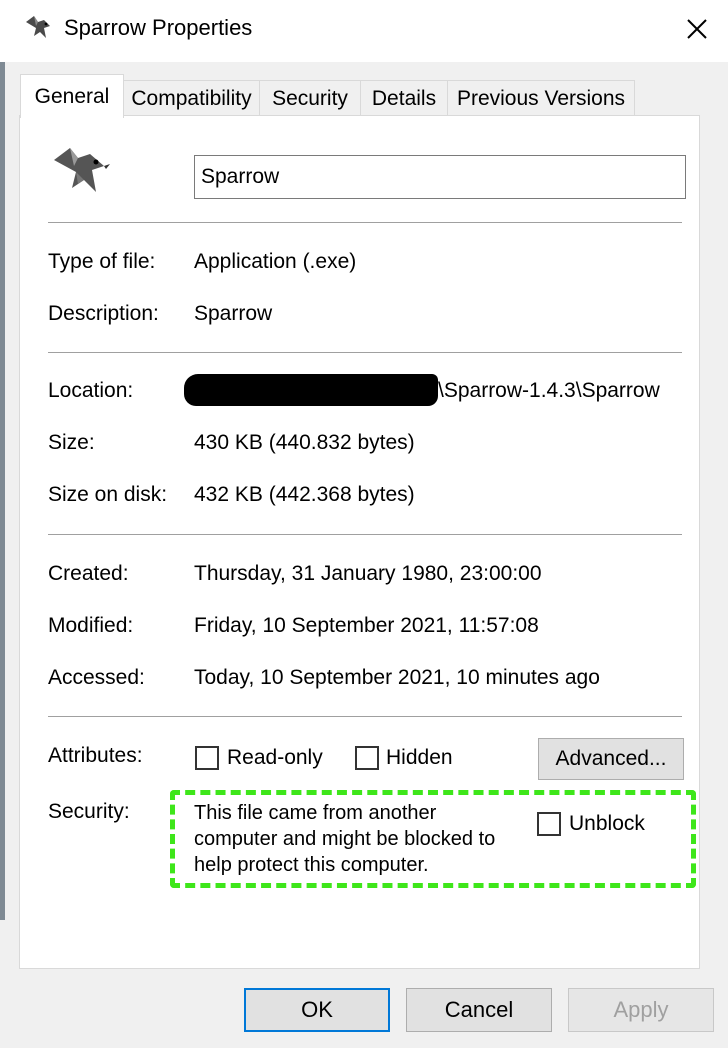 This screenshot has height=1048, width=728. I want to click on tab-previous-versions: Previous Versions, so click(541, 98).